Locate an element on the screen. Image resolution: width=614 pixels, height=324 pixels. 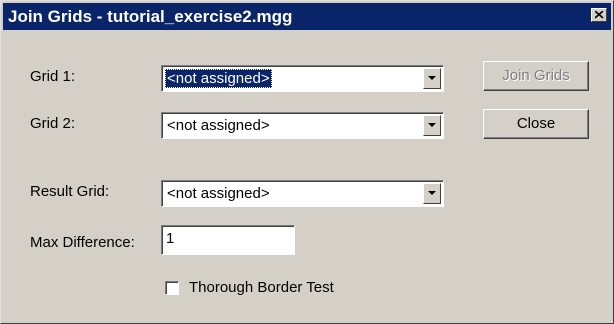
max-difference-label: Max Difference: is located at coordinates (82, 242).